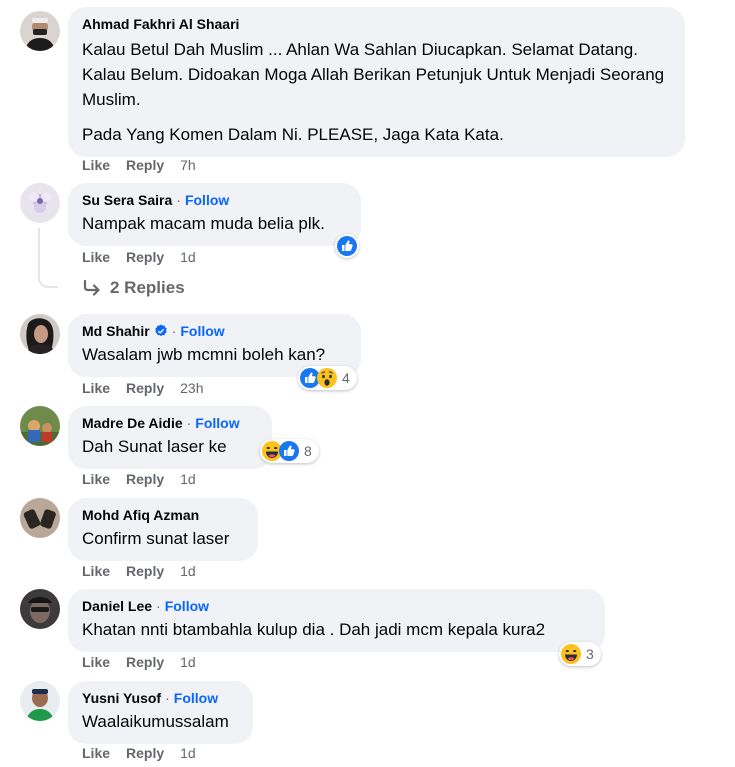 The height and width of the screenshot is (767, 735). I want to click on reaction-count: 3, so click(590, 654).